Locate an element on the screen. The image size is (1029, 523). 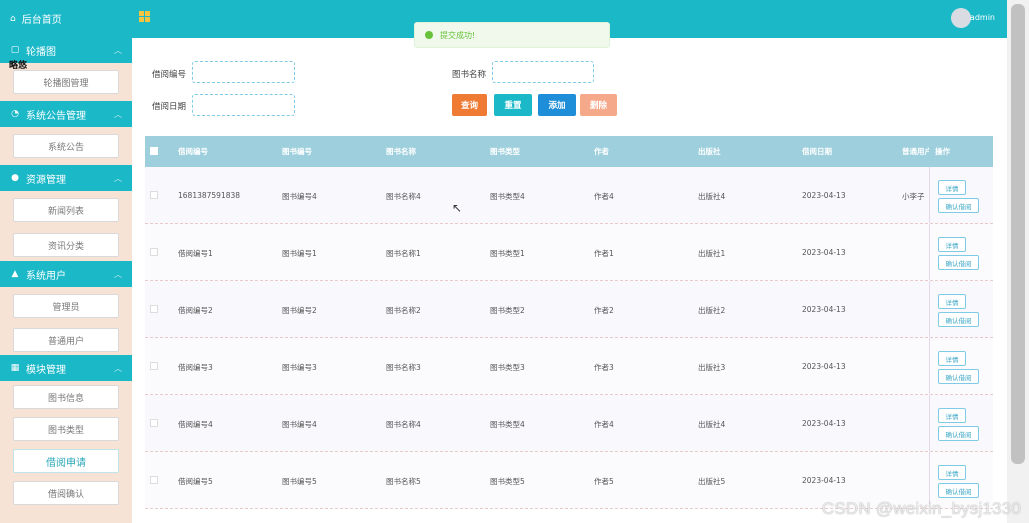
col-book-name: 图书名称 is located at coordinates (401, 151).